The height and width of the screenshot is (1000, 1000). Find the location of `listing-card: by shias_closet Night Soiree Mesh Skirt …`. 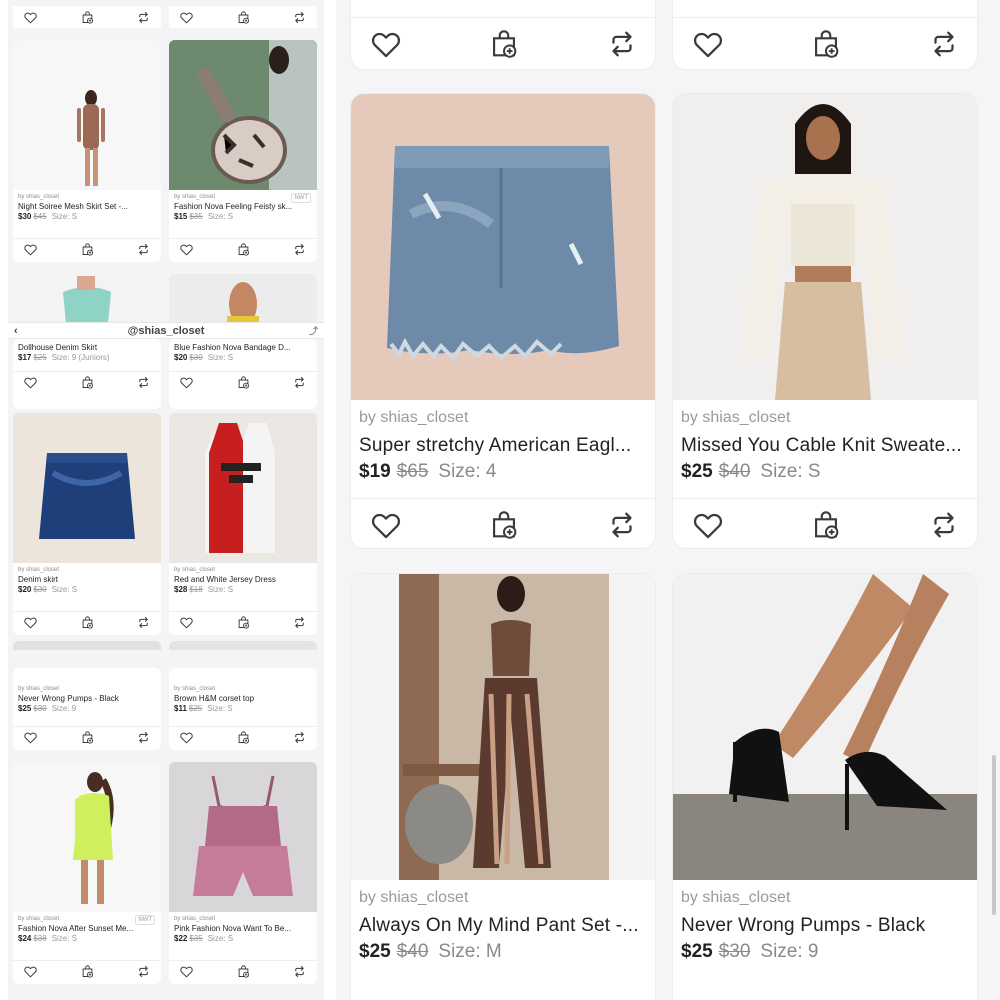

listing-card: by shias_closet Night Soiree Mesh Skirt … is located at coordinates (87, 151).